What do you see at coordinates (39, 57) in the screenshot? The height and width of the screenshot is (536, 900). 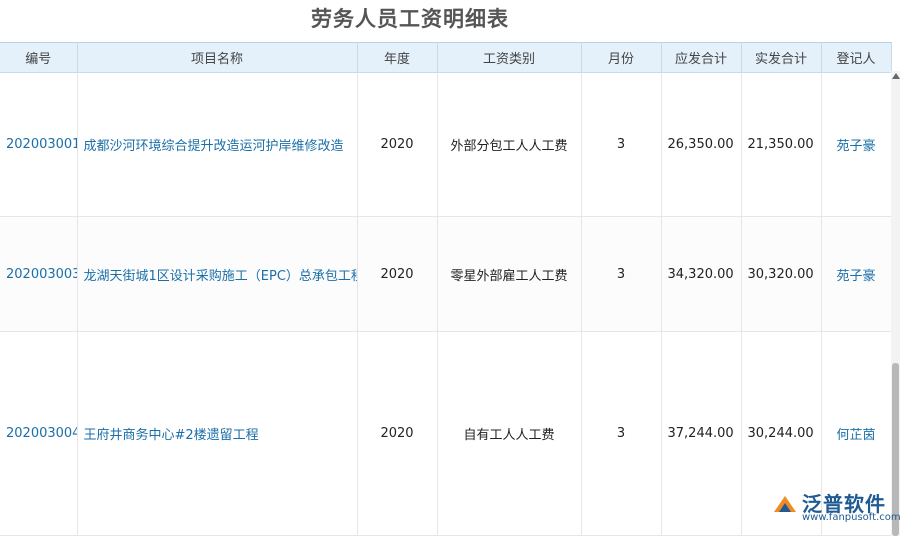 I see `column-header-code: 编号` at bounding box center [39, 57].